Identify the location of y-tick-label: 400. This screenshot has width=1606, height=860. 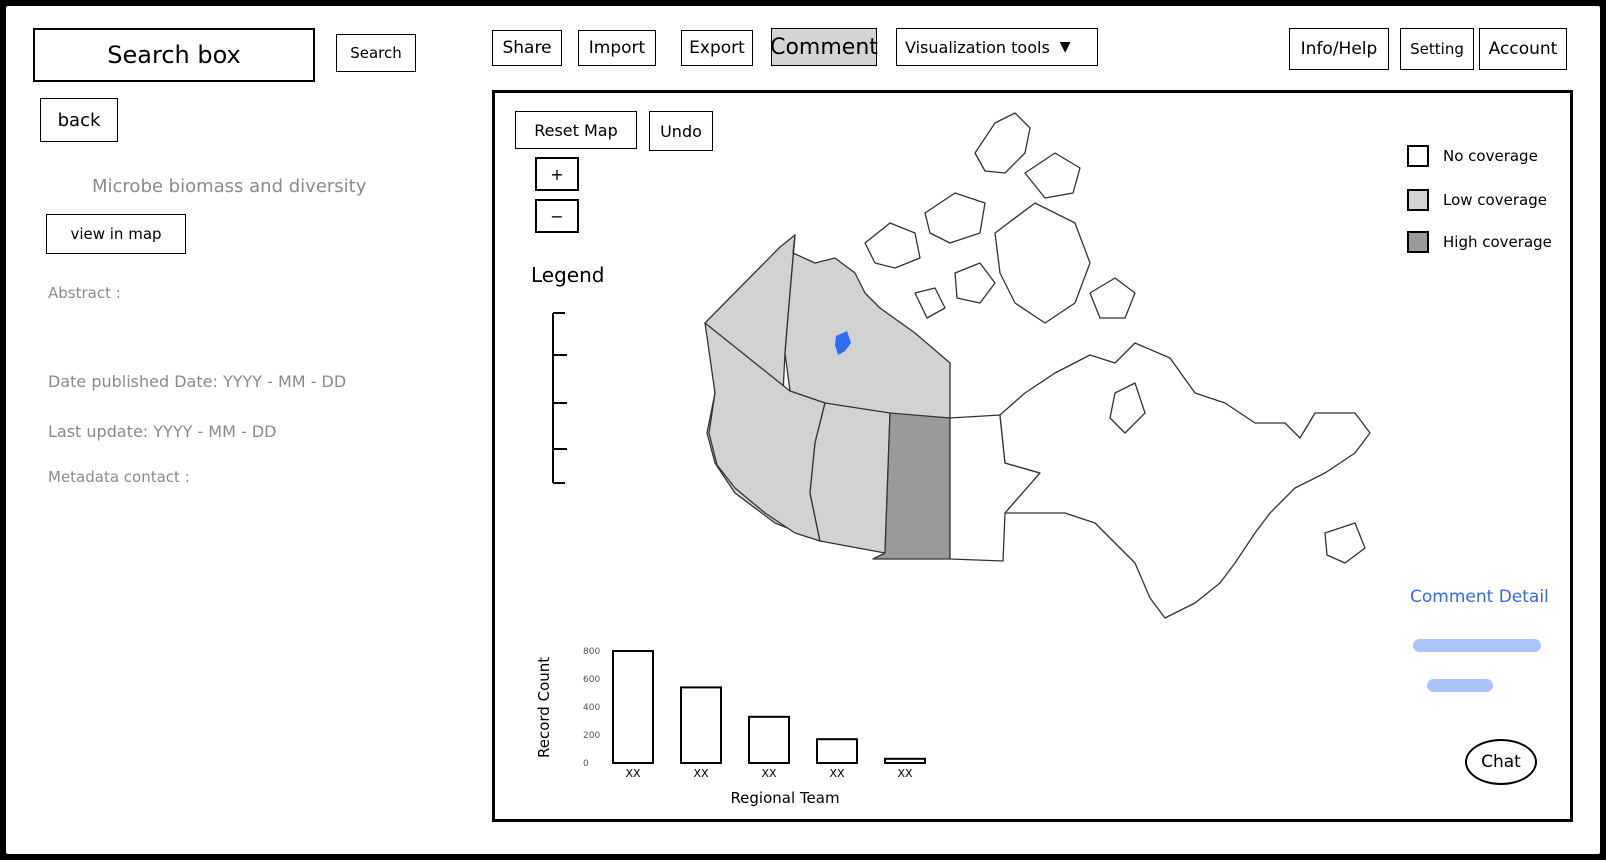
(591, 708).